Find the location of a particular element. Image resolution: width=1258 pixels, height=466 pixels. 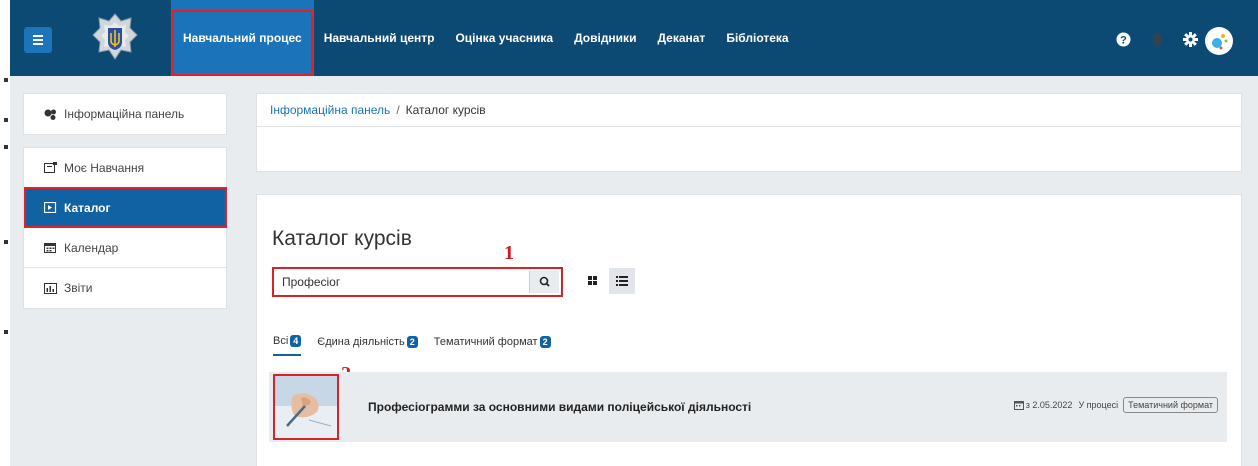

tab-thematic-format: Тематичний формат 2 is located at coordinates (492, 345).